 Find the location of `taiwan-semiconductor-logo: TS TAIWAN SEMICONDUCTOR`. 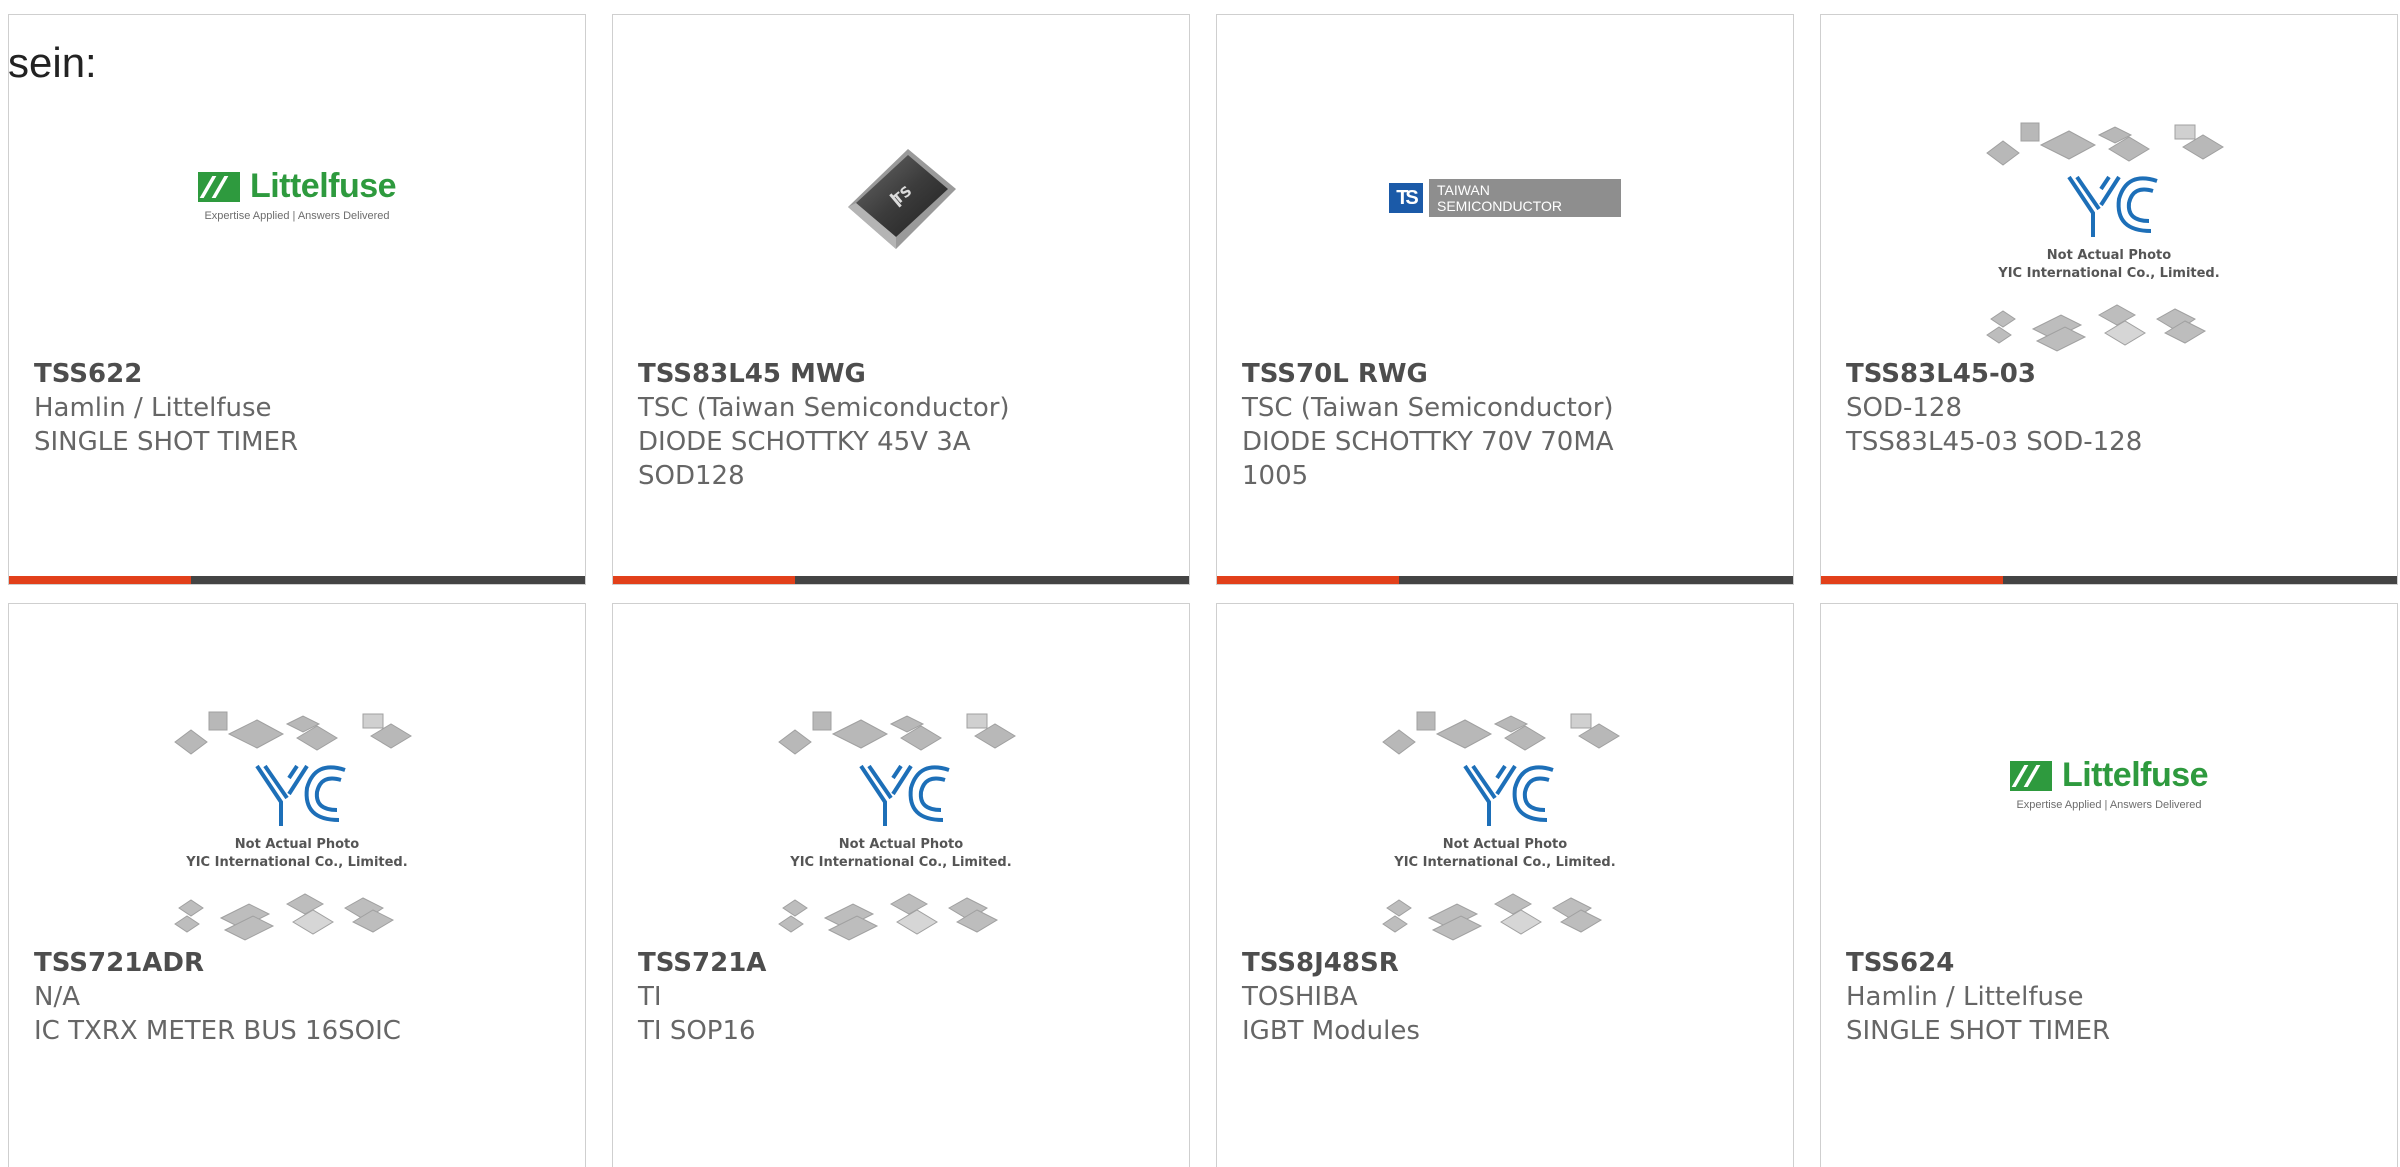

taiwan-semiconductor-logo: TS TAIWAN SEMICONDUCTOR is located at coordinates (1505, 198).